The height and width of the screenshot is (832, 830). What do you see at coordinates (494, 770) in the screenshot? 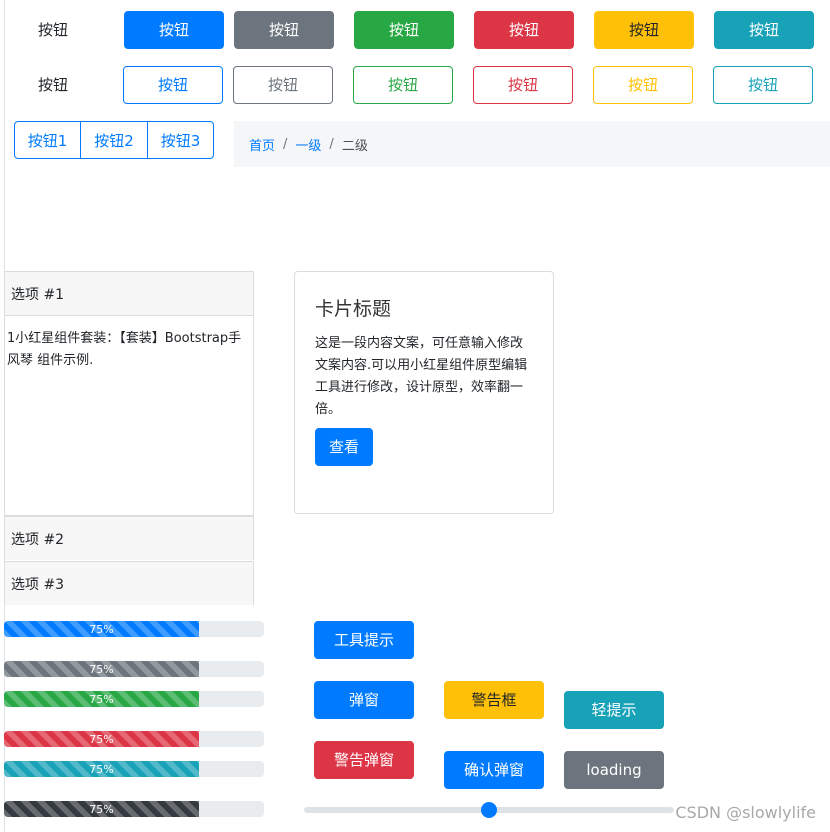
I see `confirm-modal-button: 确认弹窗` at bounding box center [494, 770].